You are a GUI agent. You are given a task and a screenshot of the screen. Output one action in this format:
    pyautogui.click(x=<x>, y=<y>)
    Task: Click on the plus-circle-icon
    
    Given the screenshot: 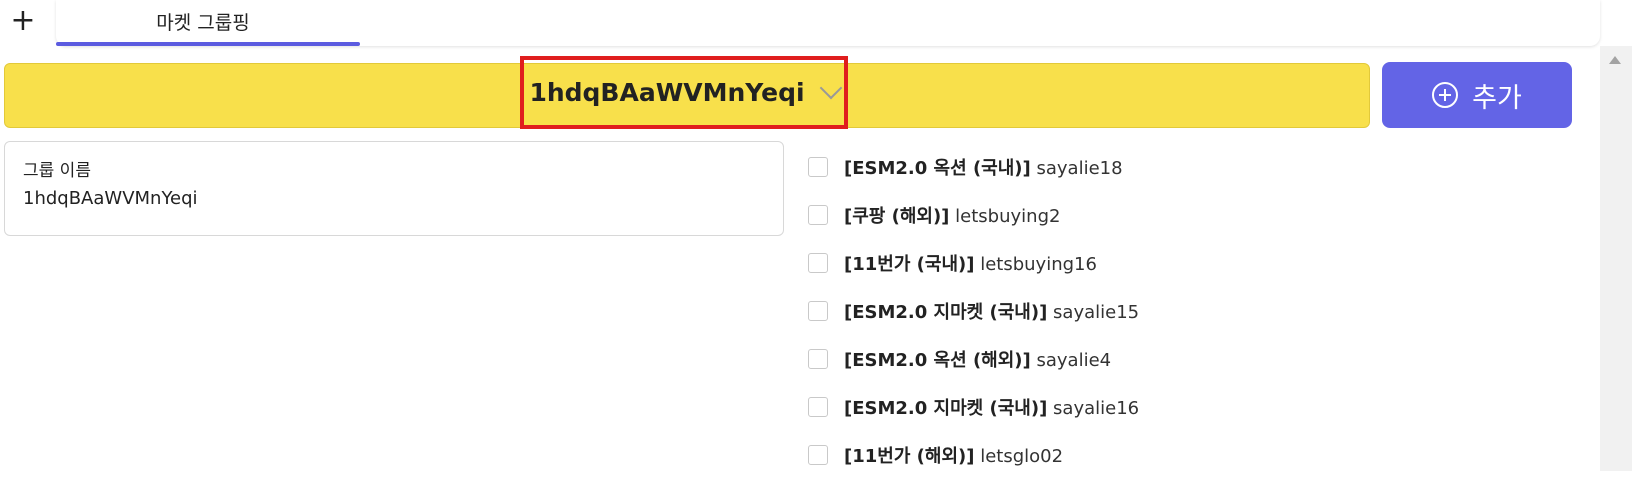 What is the action you would take?
    pyautogui.click(x=1445, y=95)
    